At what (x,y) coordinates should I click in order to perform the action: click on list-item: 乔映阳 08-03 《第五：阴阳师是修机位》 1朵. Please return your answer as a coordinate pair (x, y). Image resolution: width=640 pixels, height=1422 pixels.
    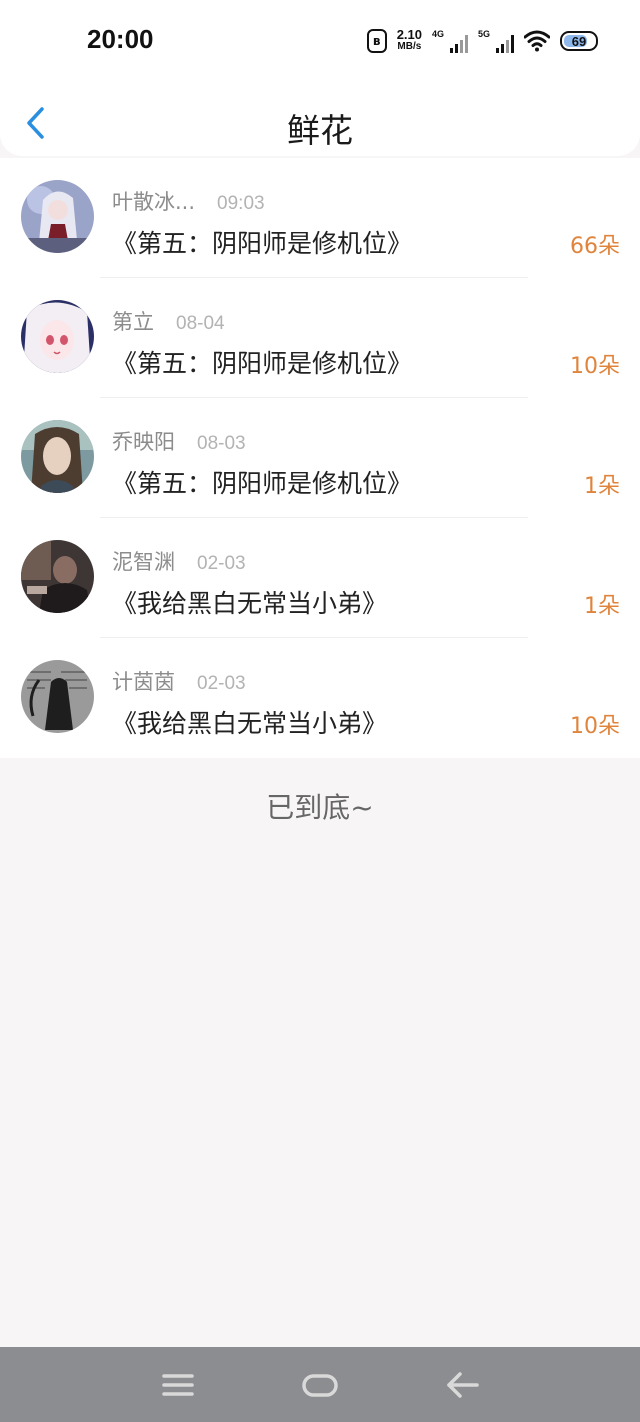
    Looking at the image, I should click on (320, 458).